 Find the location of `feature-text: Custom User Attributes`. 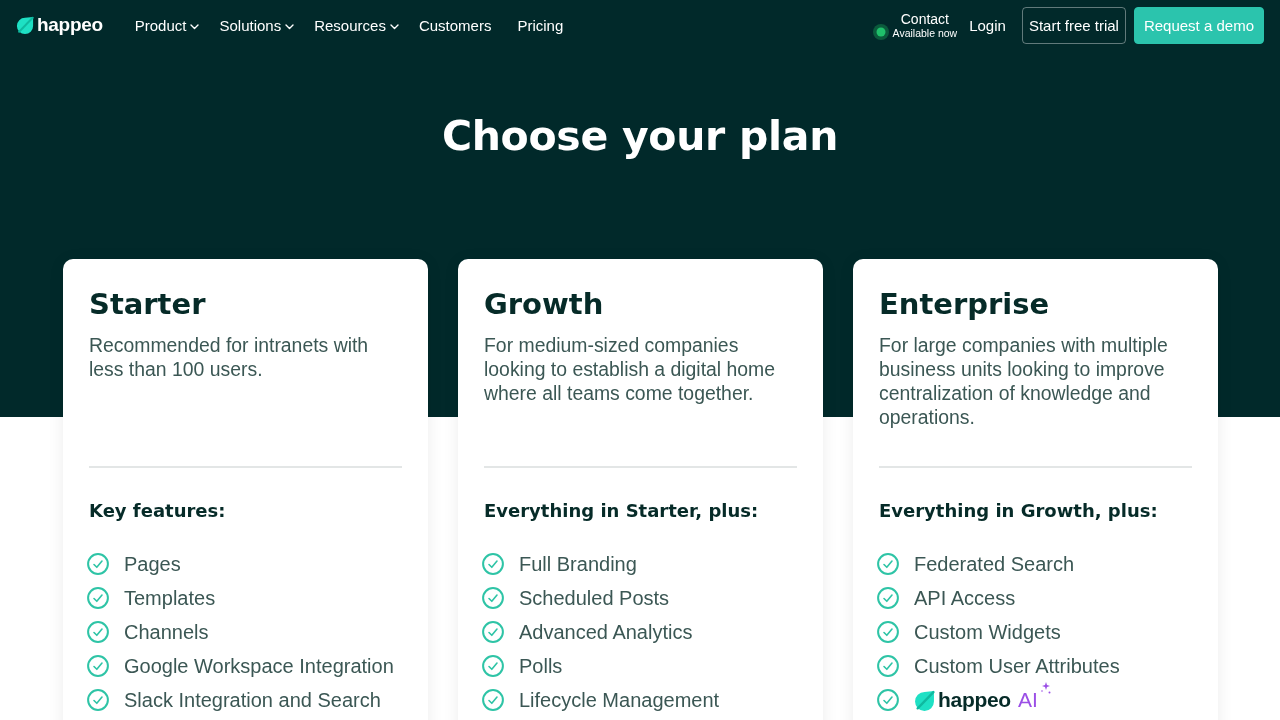

feature-text: Custom User Attributes is located at coordinates (1017, 666).